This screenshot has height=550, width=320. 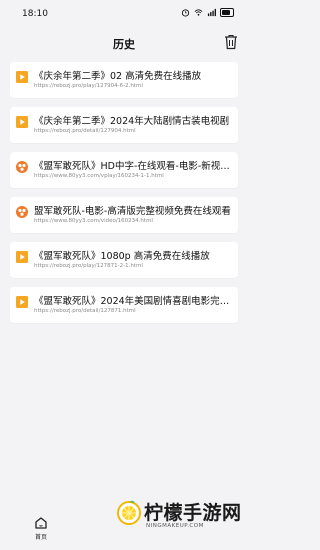 I want to click on page-header: 历史, so click(x=124, y=44).